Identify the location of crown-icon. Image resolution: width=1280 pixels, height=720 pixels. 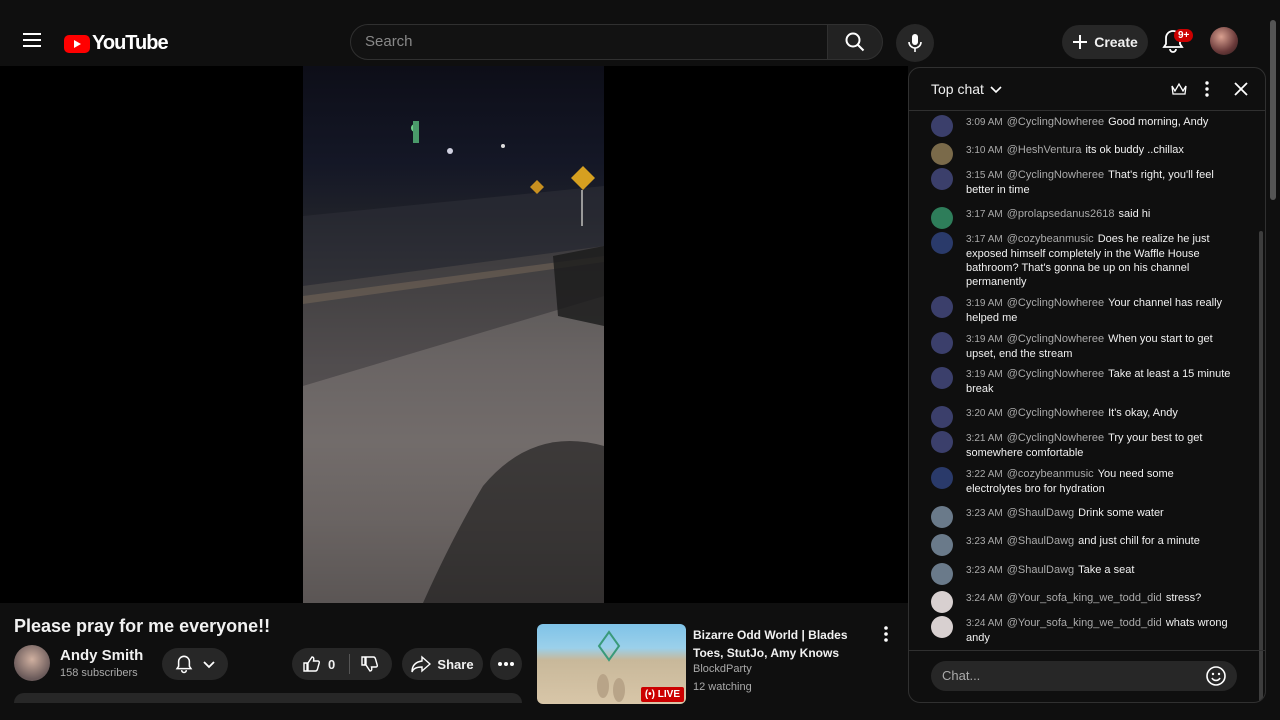
(1179, 89).